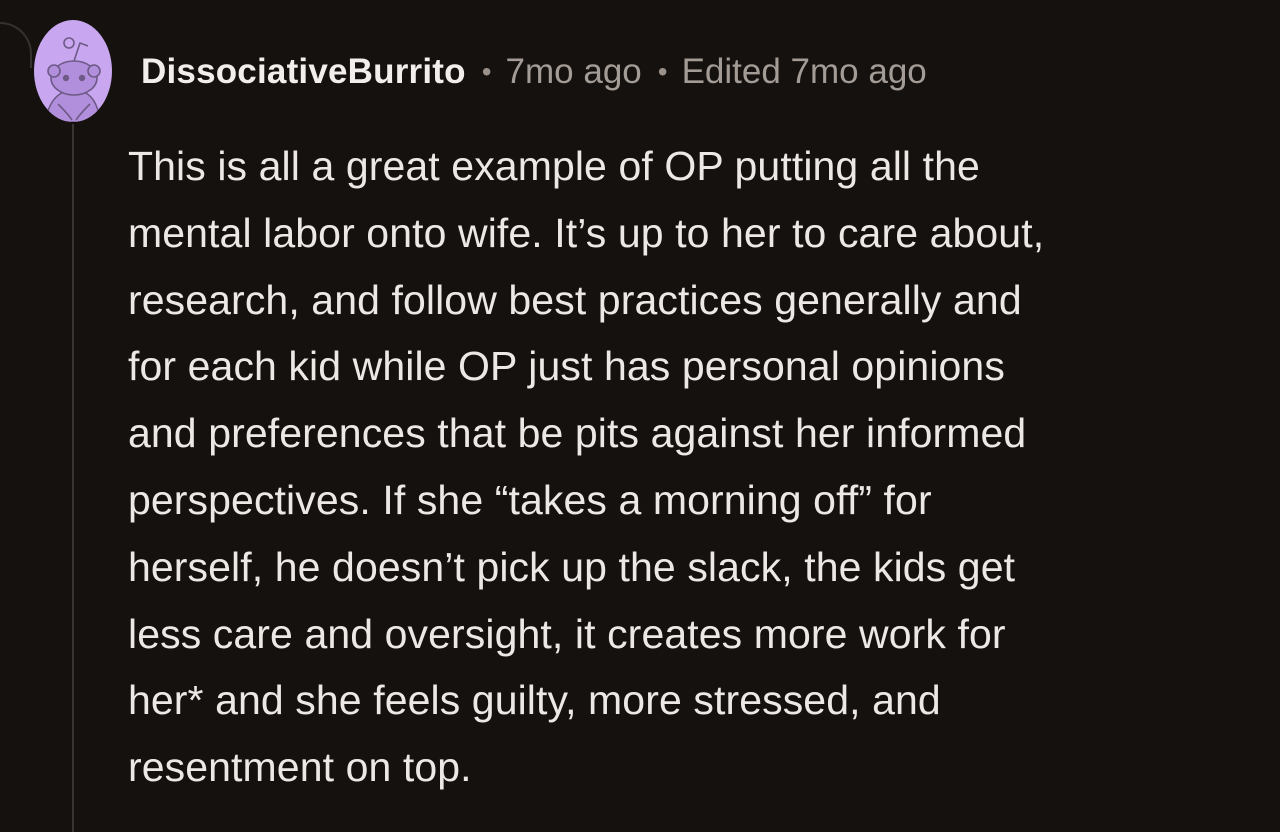  Describe the element at coordinates (16, 45) in the screenshot. I see `thread-connector` at that location.